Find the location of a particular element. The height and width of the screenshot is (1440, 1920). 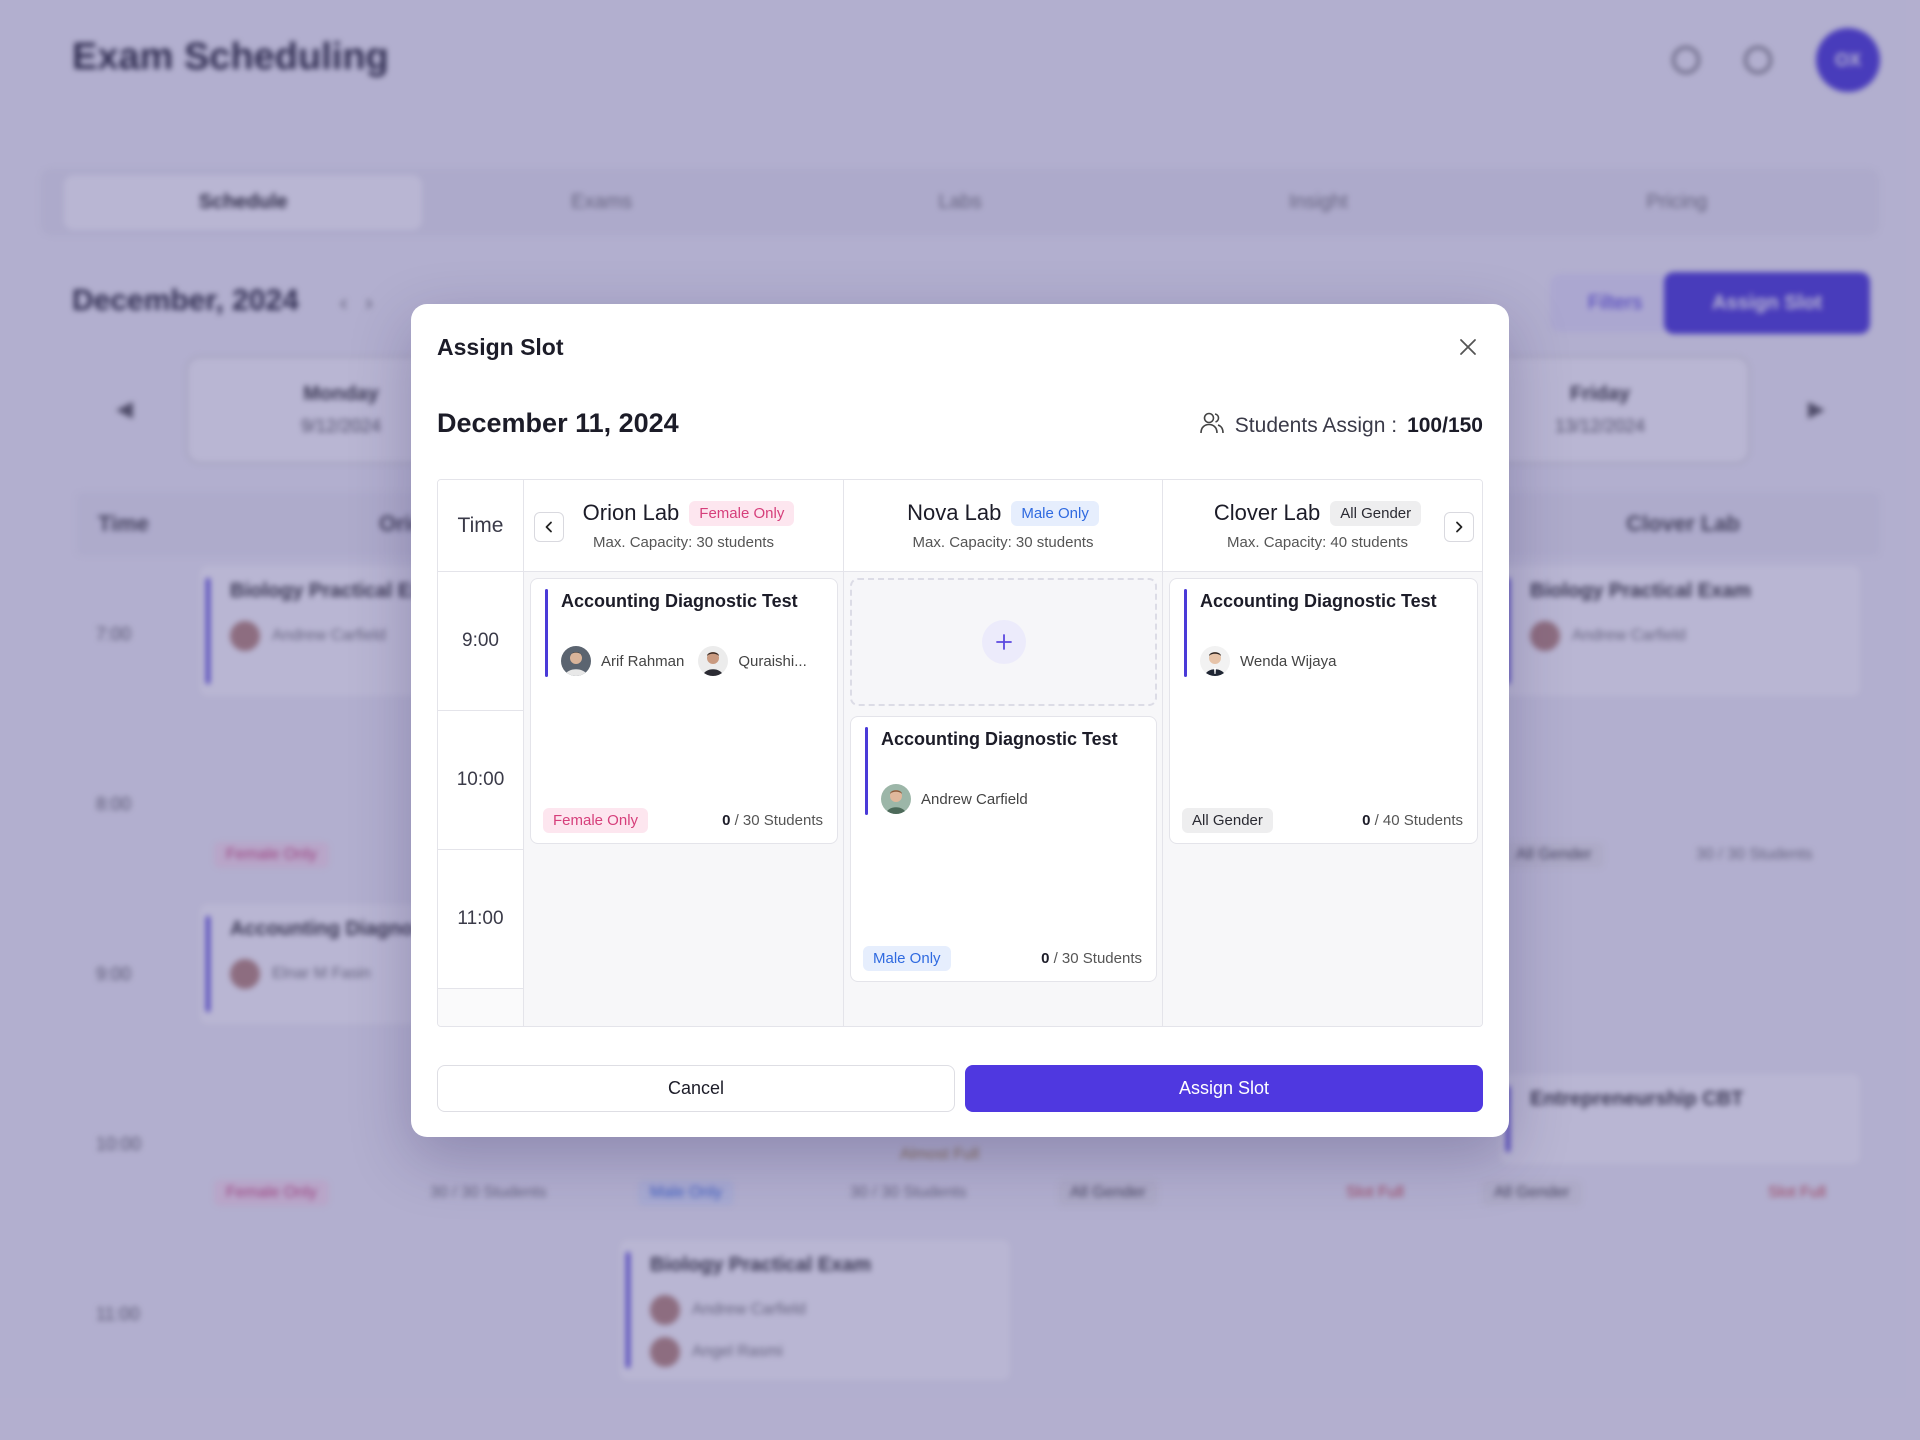

time-column: Time 9:00 10:00 11:00 is located at coordinates (481, 753).